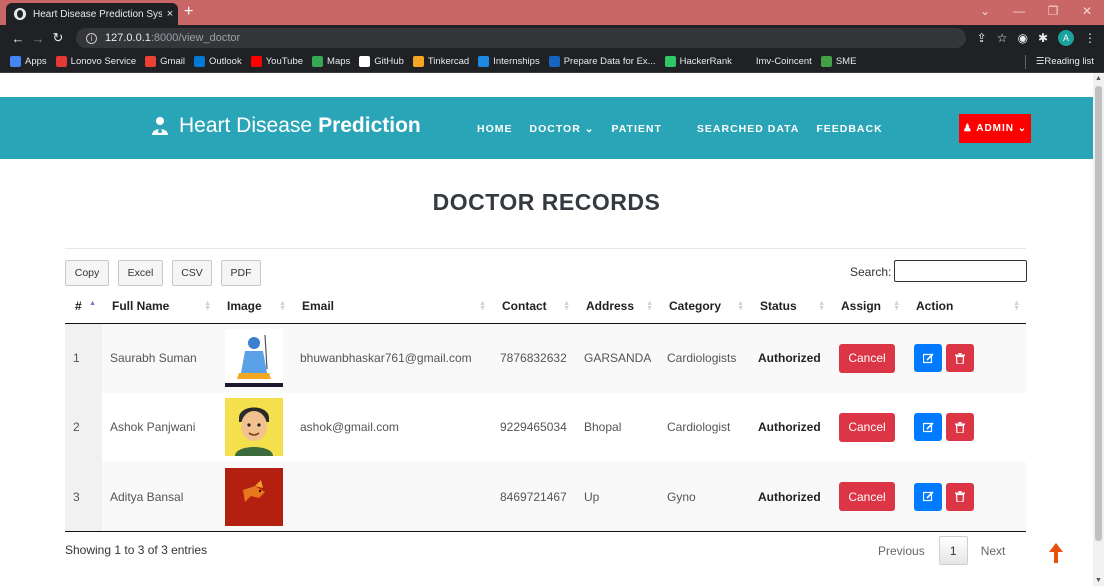  What do you see at coordinates (97, 14) in the screenshot?
I see `tab-title: Heart Disease Prediction System` at bounding box center [97, 14].